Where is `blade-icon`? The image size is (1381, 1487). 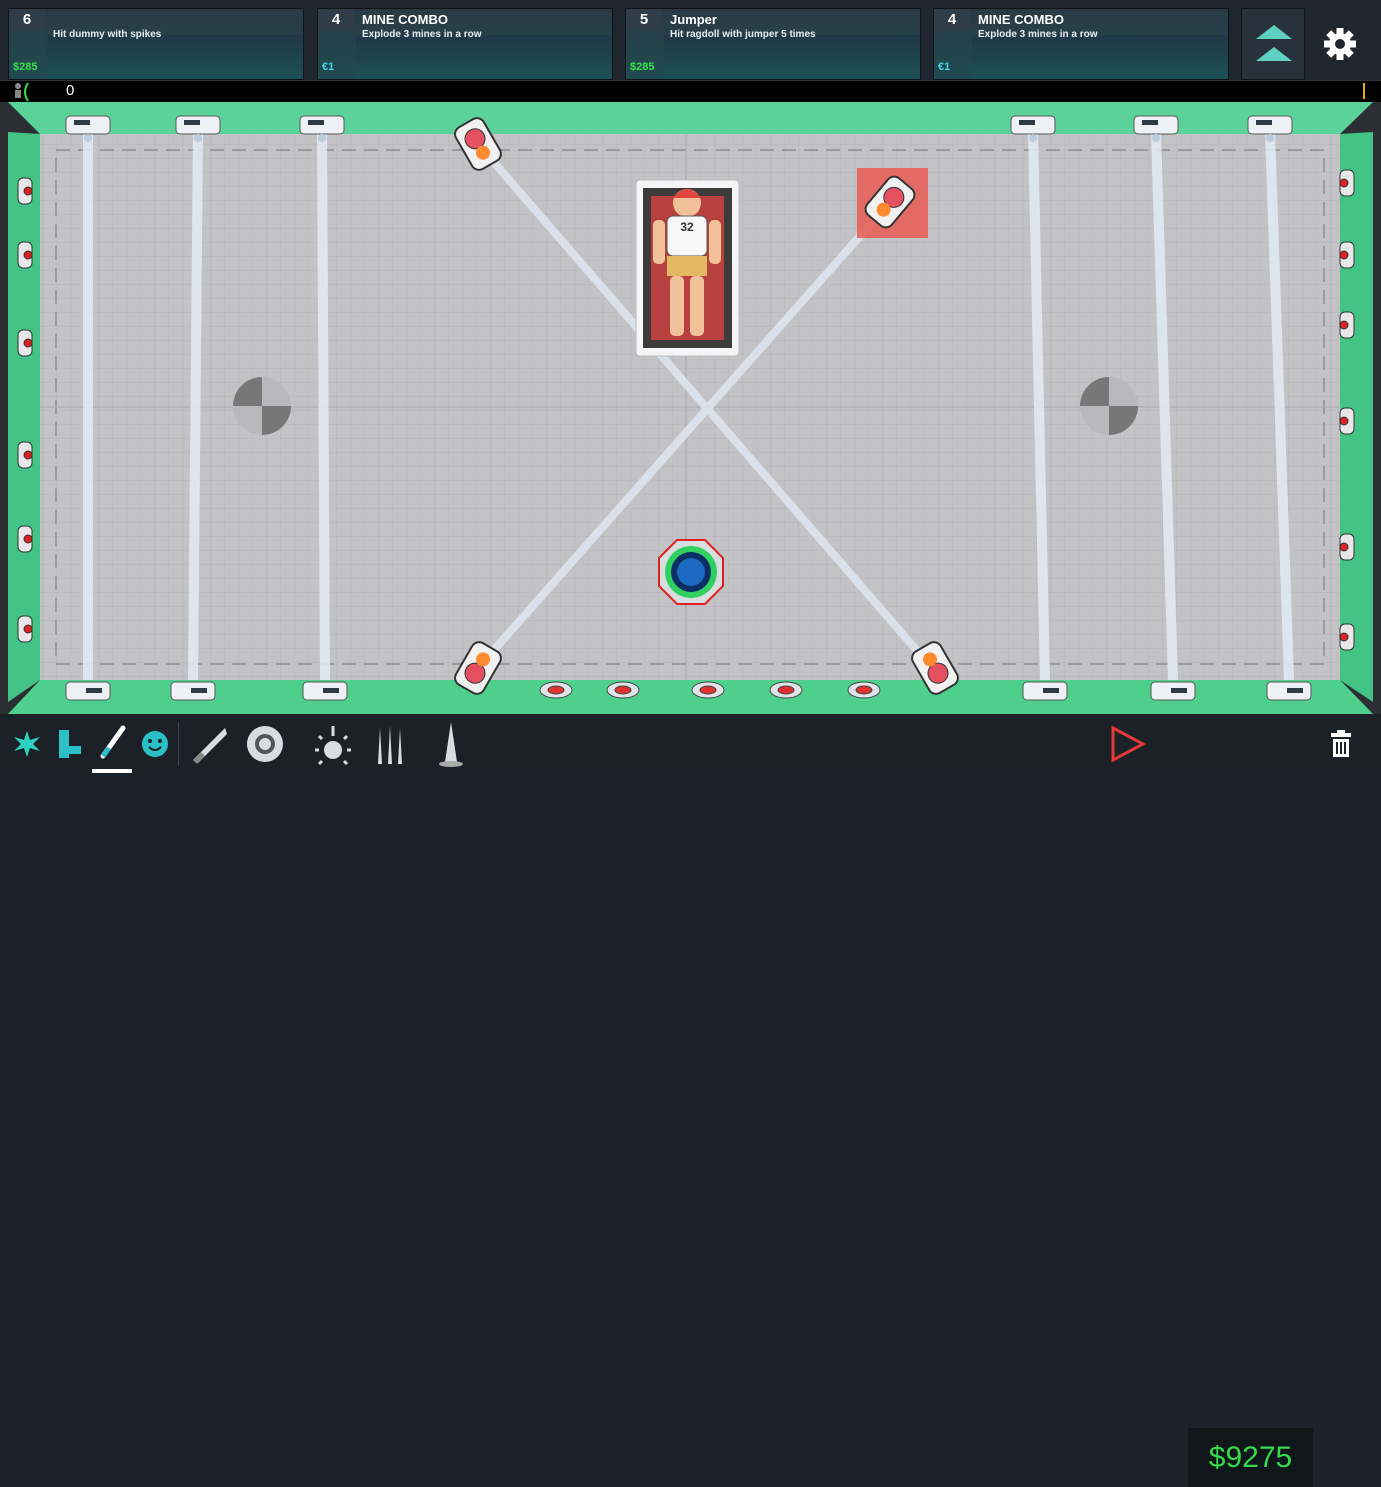 blade-icon is located at coordinates (113, 741).